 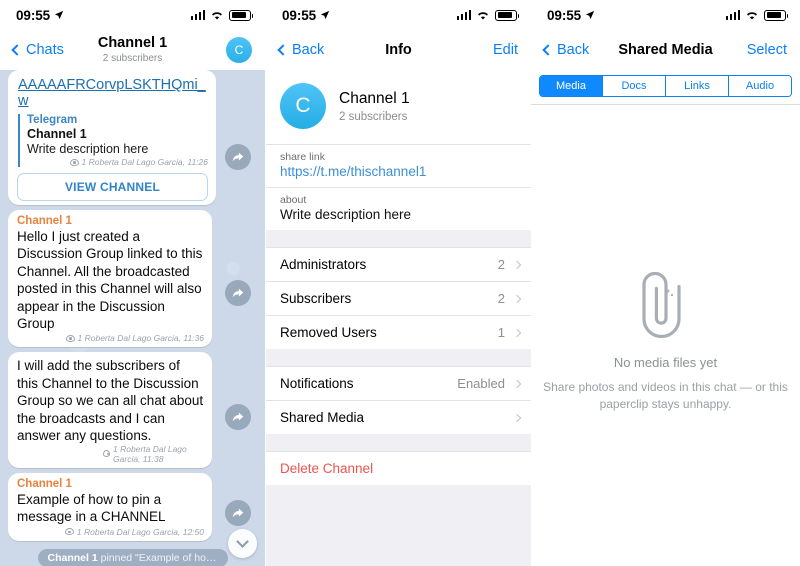 I want to click on meta-text: 1 Roberta Dal Lago Garcia, 11:36, so click(x=140, y=338).